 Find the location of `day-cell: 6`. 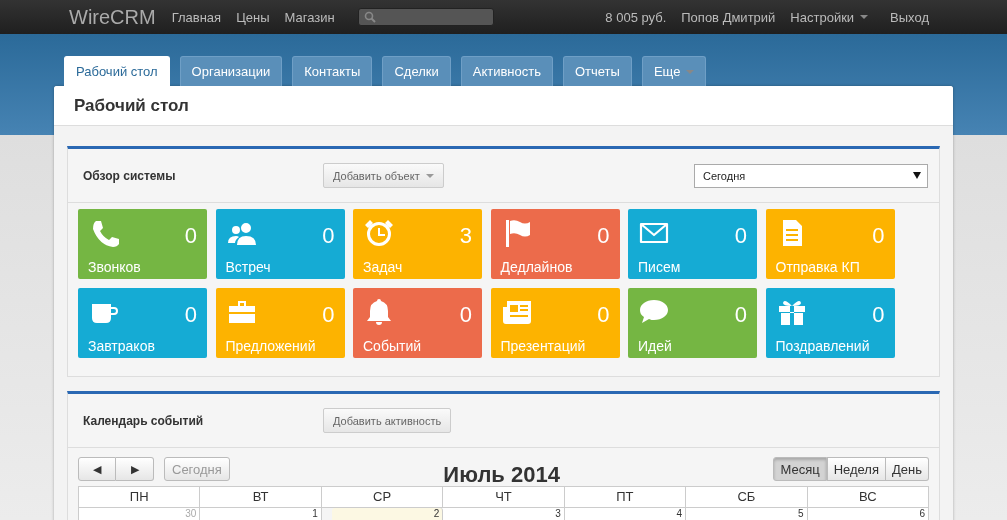

day-cell: 6 is located at coordinates (868, 514).